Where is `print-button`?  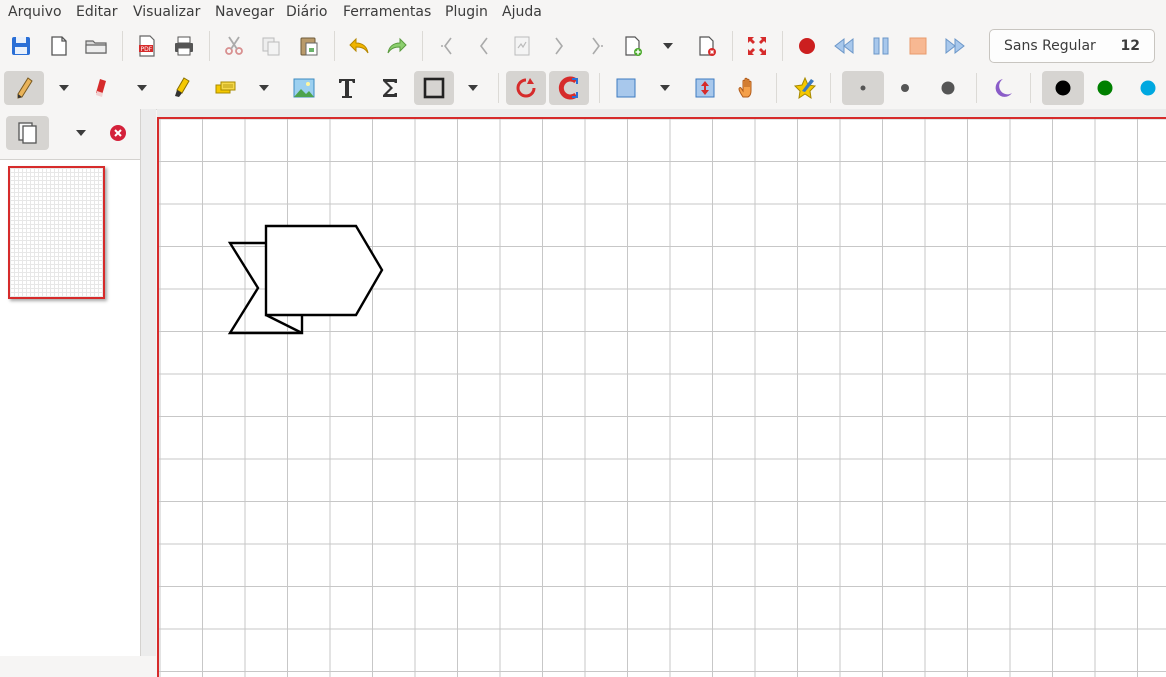
print-button is located at coordinates (184, 46).